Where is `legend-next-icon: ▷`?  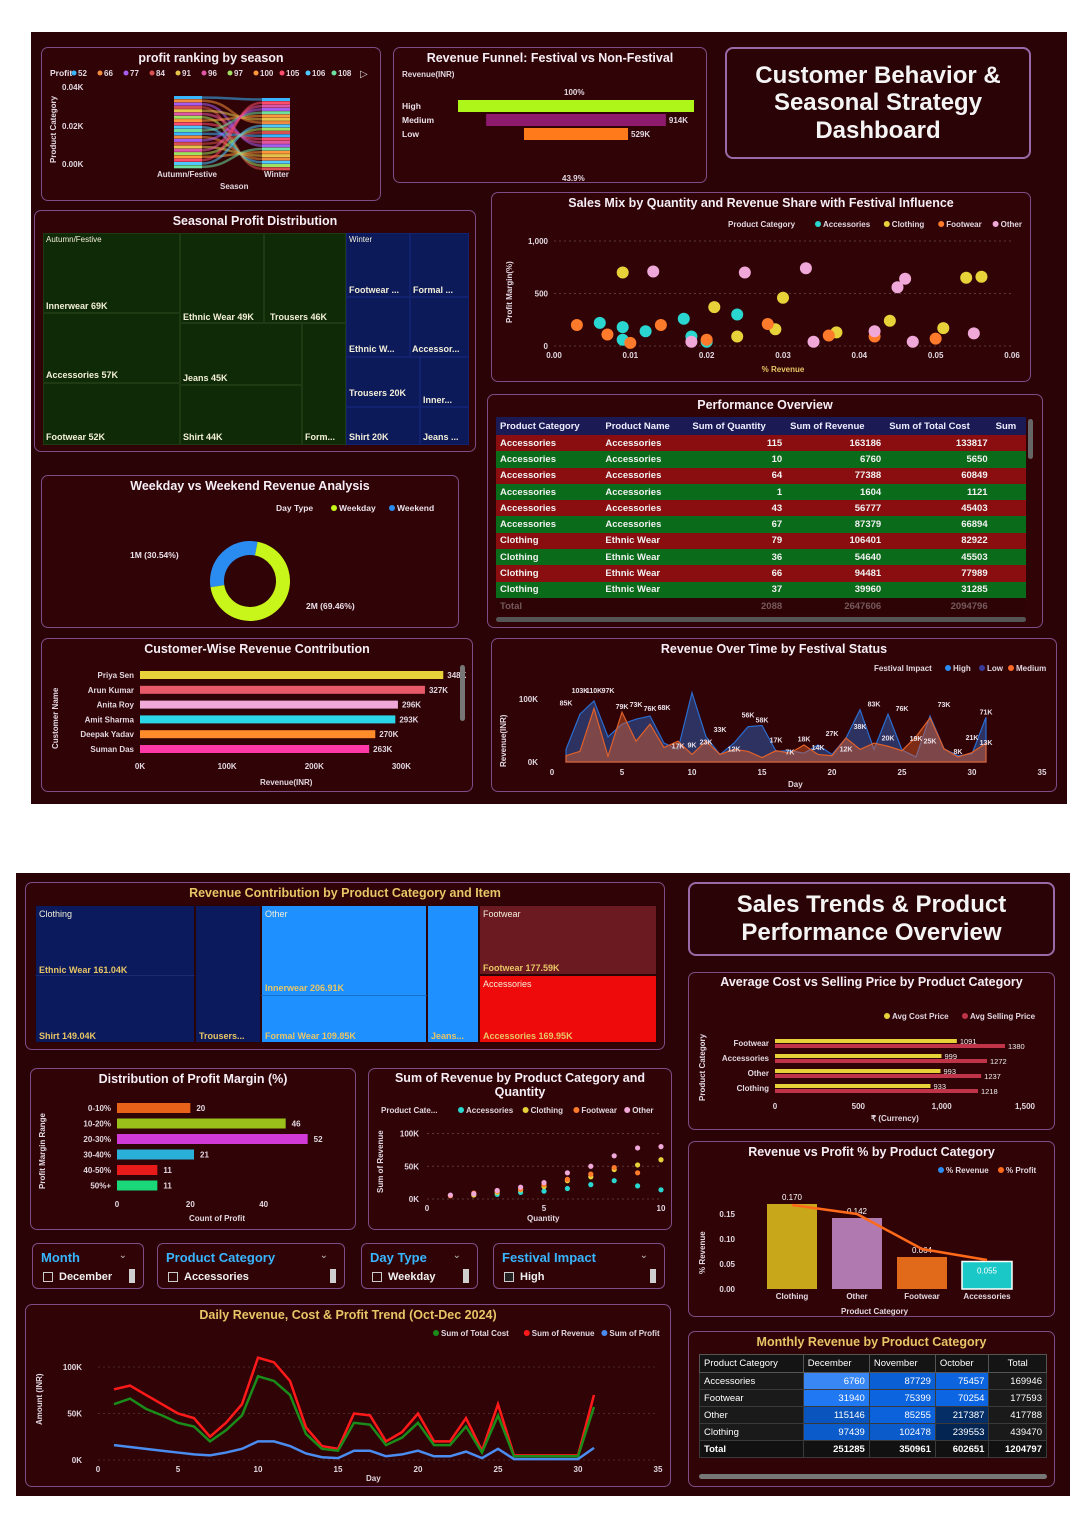 legend-next-icon: ▷ is located at coordinates (364, 74).